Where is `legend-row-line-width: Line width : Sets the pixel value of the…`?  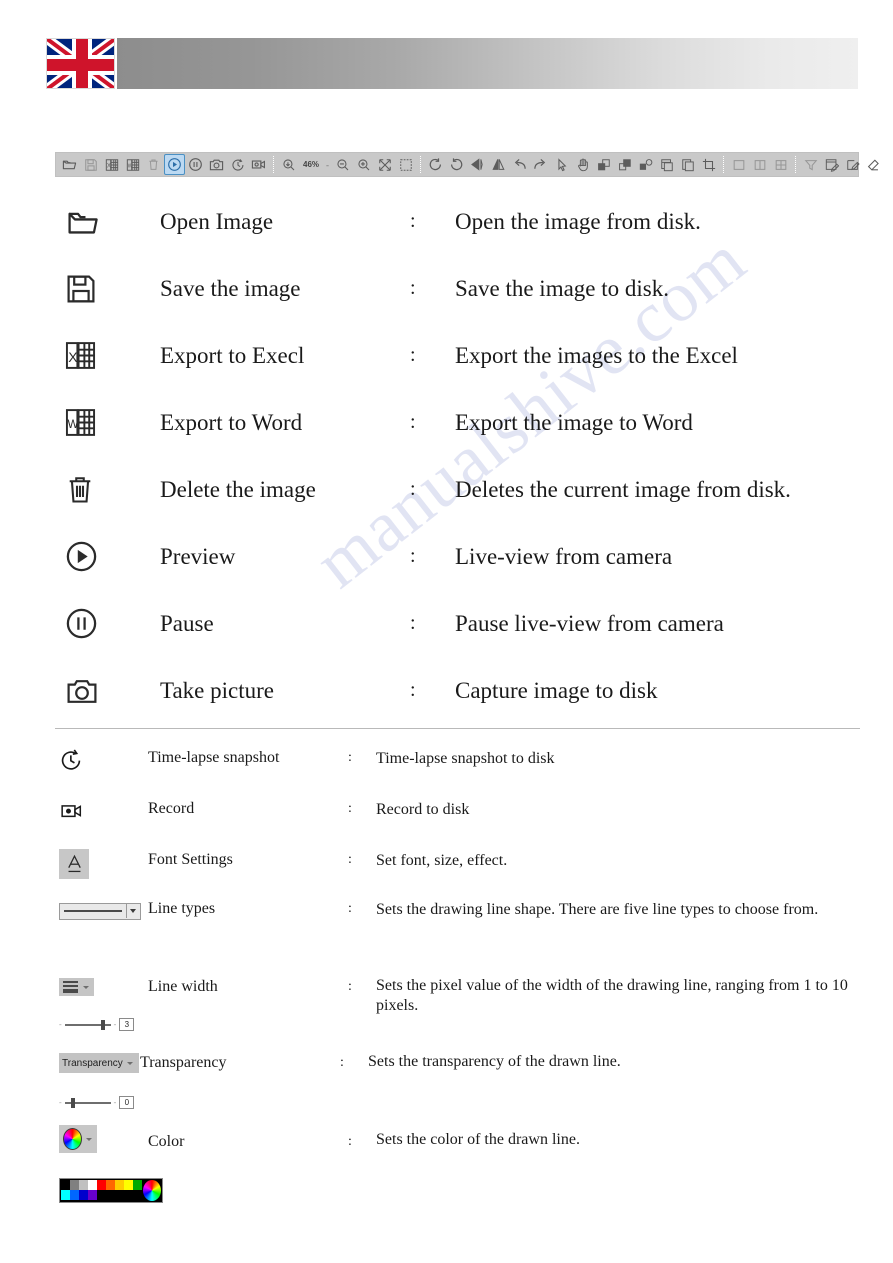
legend-row-line-width: Line width : Sets the pixel value of the… is located at coordinates (460, 995).